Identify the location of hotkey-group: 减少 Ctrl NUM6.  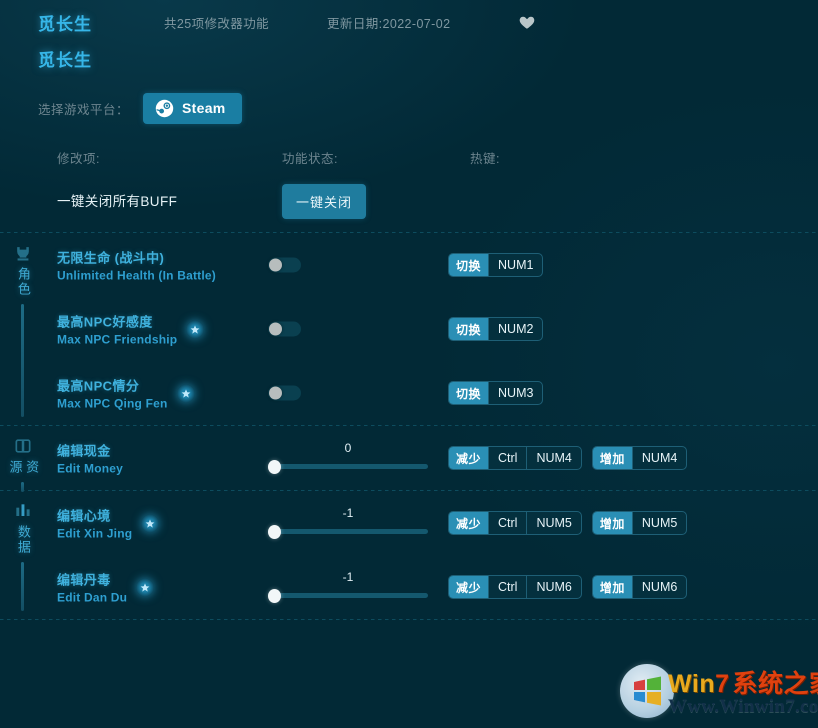
(515, 587).